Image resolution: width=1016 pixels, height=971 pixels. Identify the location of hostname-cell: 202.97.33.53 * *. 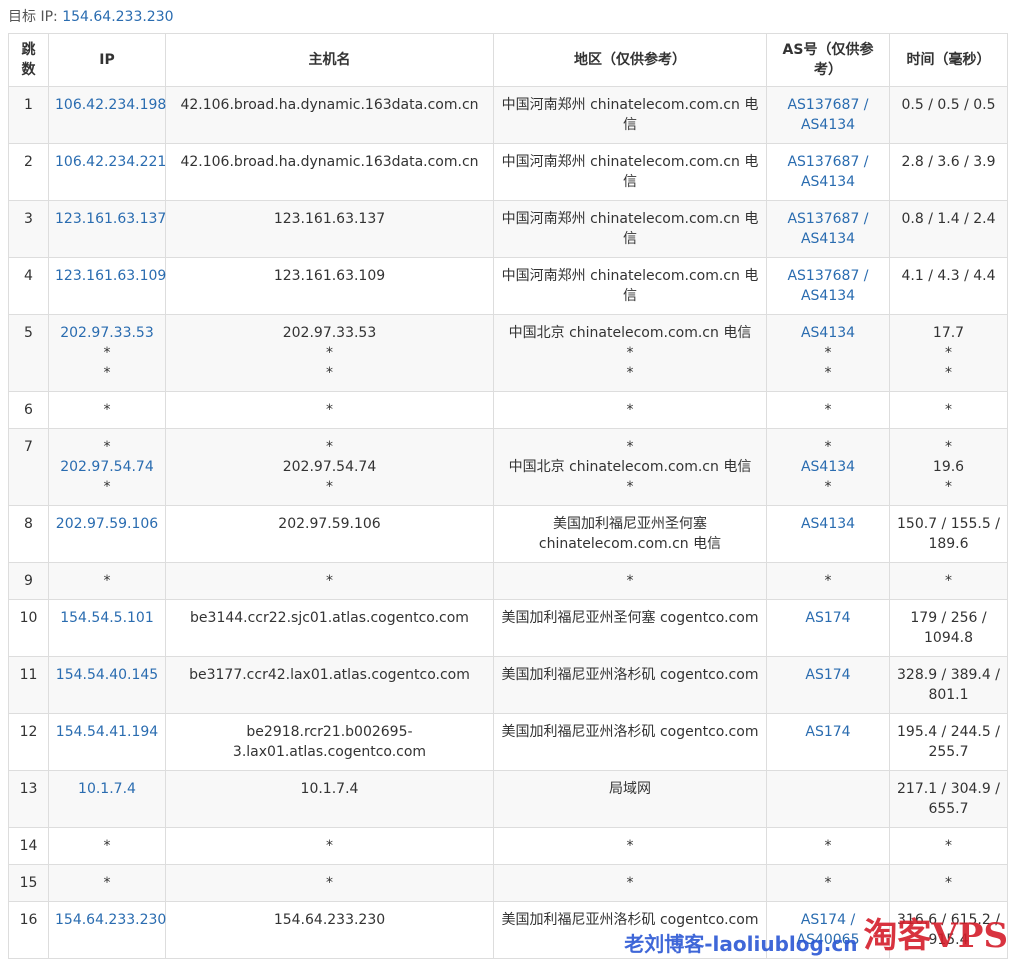
(329, 353).